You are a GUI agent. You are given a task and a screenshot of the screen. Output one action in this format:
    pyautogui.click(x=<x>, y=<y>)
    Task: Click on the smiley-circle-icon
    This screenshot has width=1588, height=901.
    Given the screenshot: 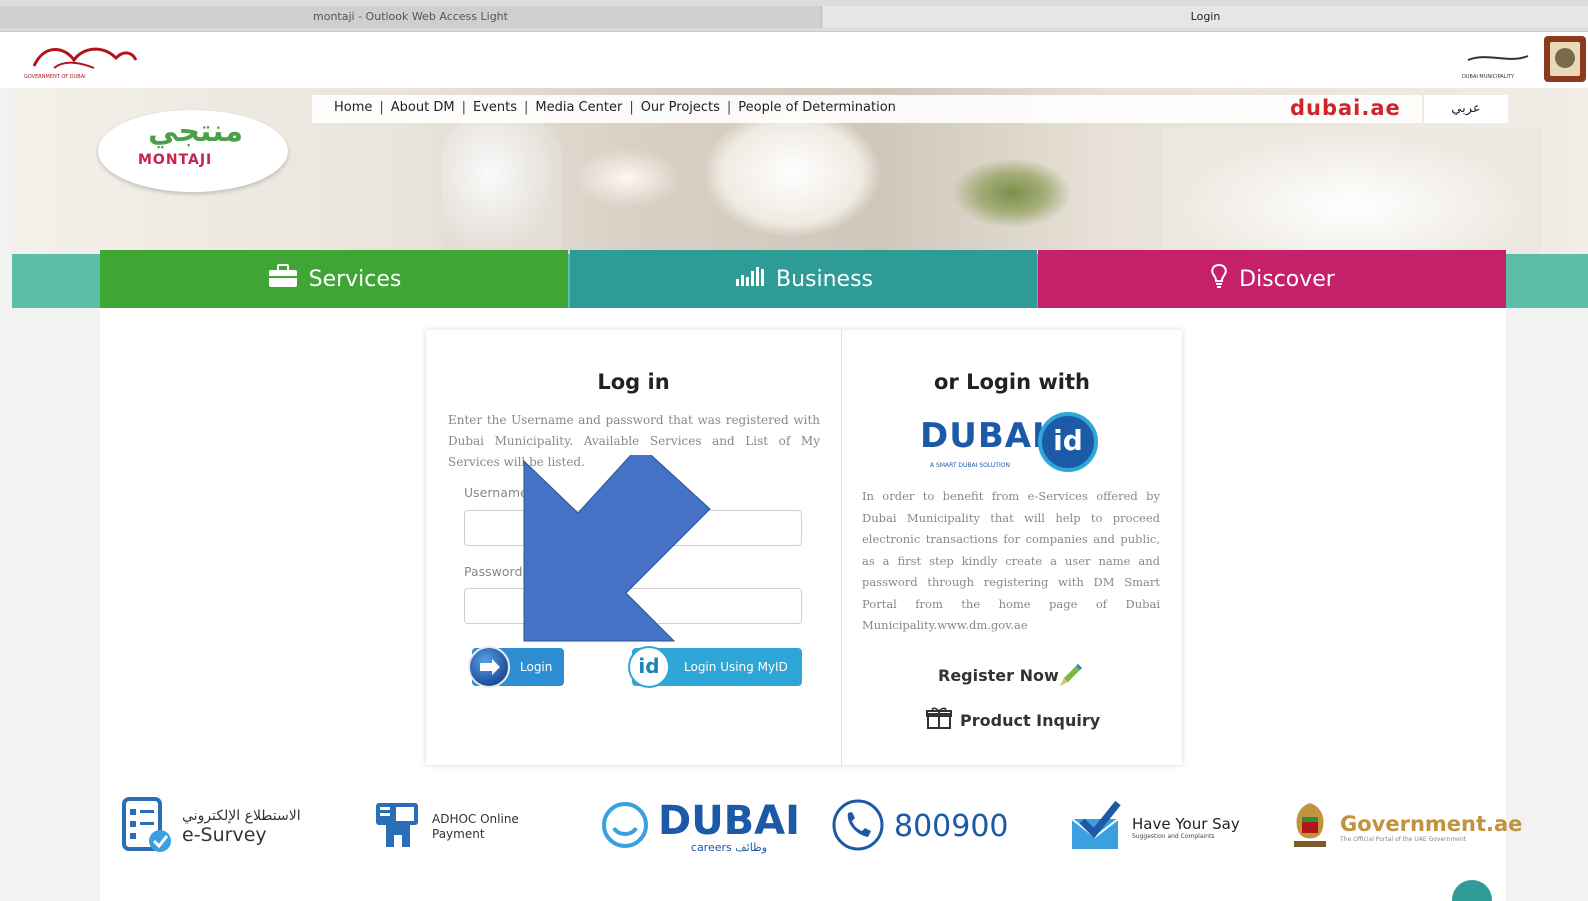 What is the action you would take?
    pyautogui.click(x=625, y=827)
    